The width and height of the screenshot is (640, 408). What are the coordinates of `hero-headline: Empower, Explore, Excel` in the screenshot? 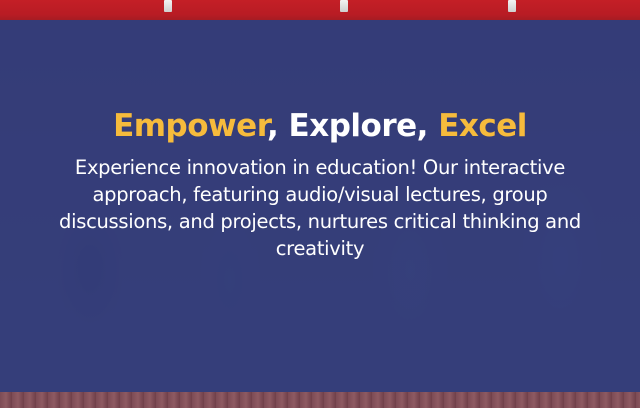 It's located at (320, 126).